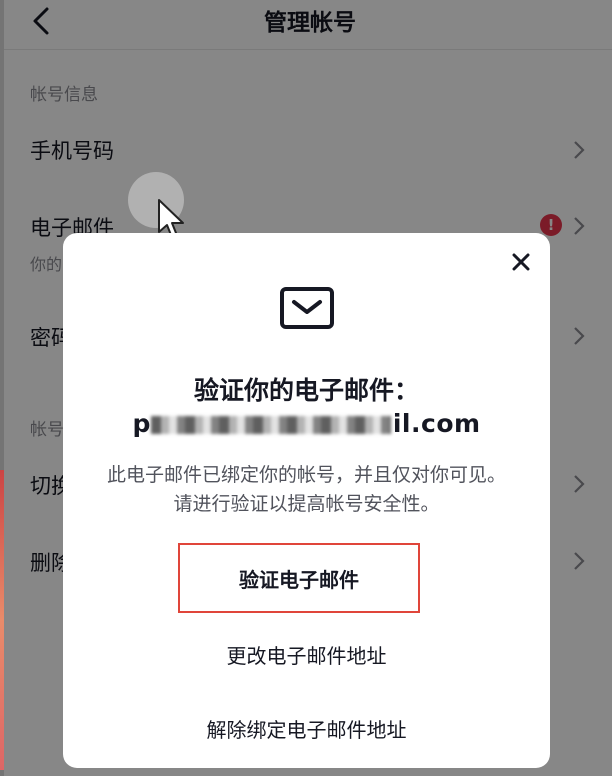 This screenshot has width=612, height=776. What do you see at coordinates (306, 489) in the screenshot?
I see `dialog-description: 此电子邮件已绑定你的帐号，并且仅对你可见。请进行验证以提高帐号安全性。` at bounding box center [306, 489].